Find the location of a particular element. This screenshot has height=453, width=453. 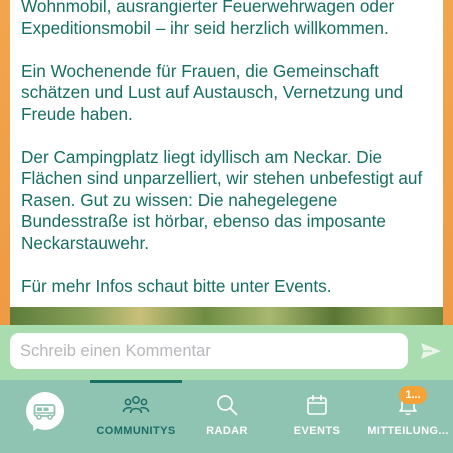

calendar-icon is located at coordinates (317, 404).